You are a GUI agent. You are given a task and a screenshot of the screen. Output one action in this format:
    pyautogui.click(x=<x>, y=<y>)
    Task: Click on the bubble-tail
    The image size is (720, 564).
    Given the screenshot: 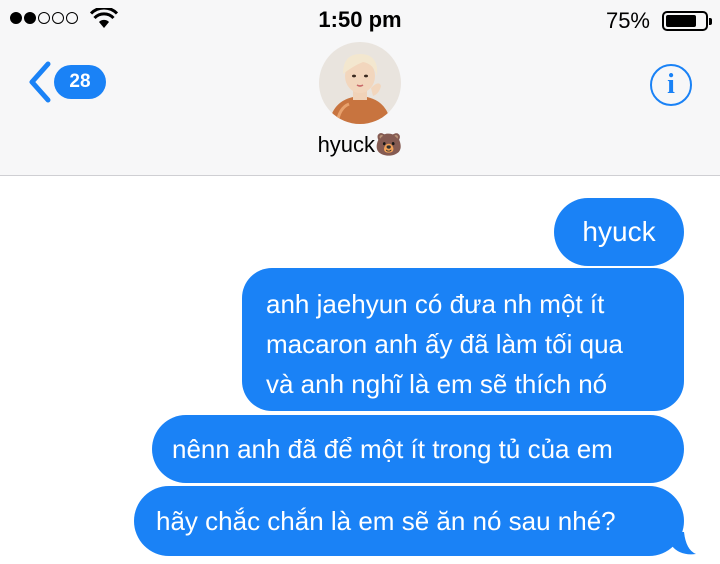 What is the action you would take?
    pyautogui.click(x=684, y=543)
    